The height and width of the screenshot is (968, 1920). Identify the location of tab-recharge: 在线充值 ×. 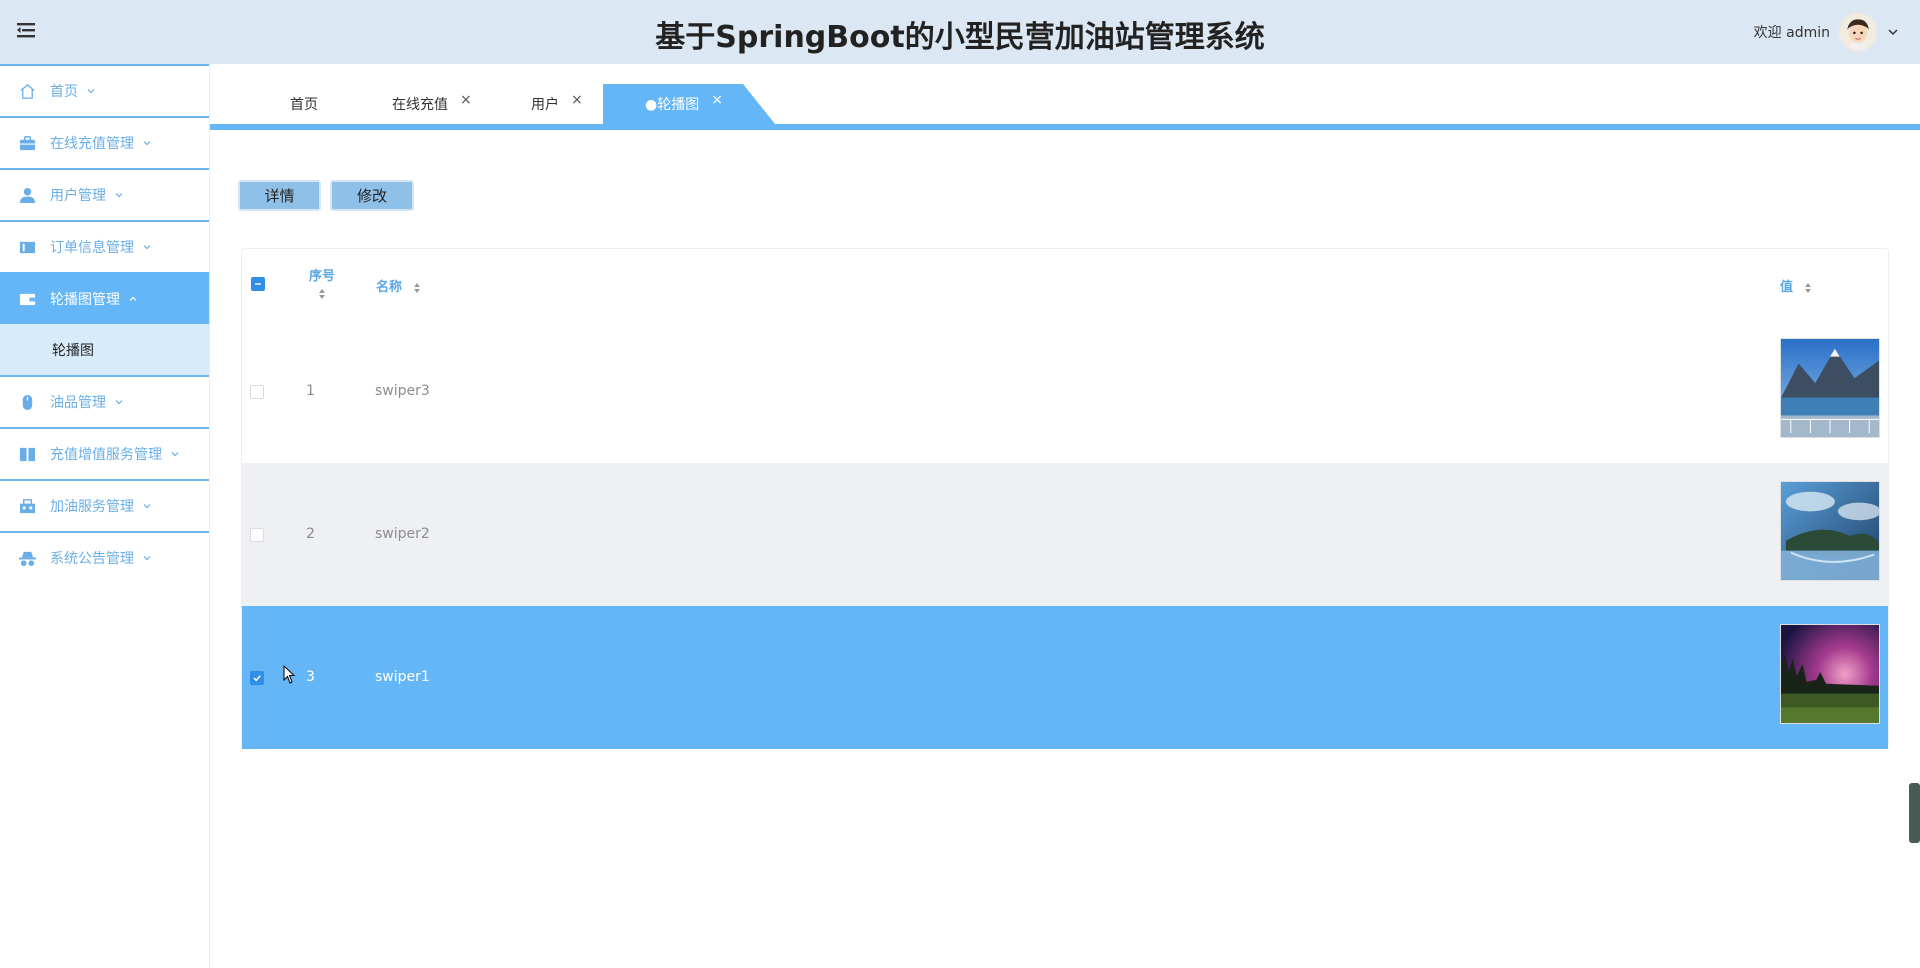
(432, 104).